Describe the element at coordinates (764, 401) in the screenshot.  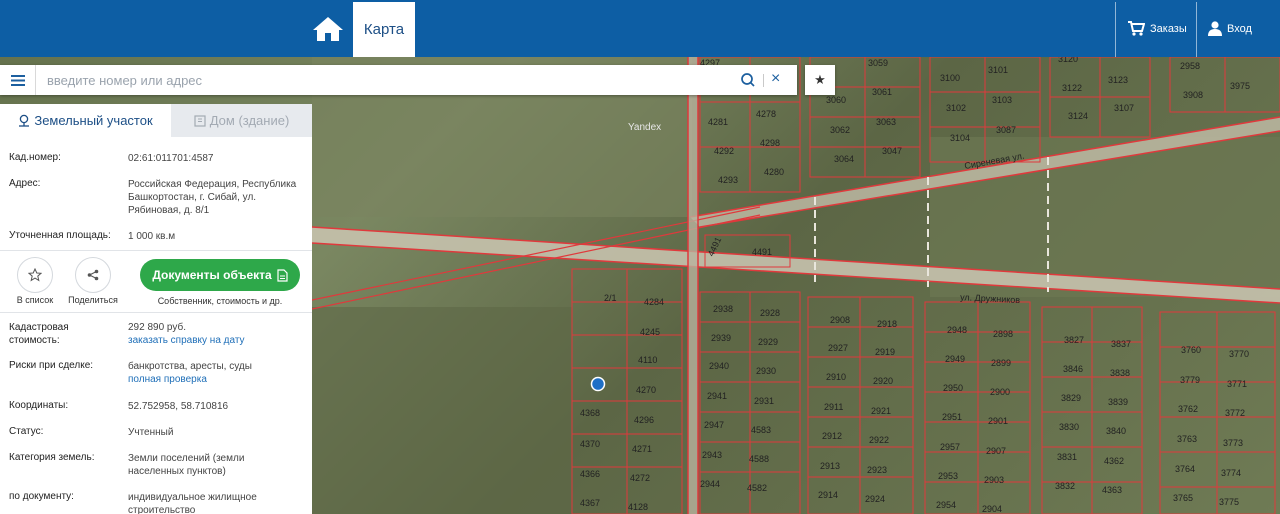
I see `lot-label: 2931` at that location.